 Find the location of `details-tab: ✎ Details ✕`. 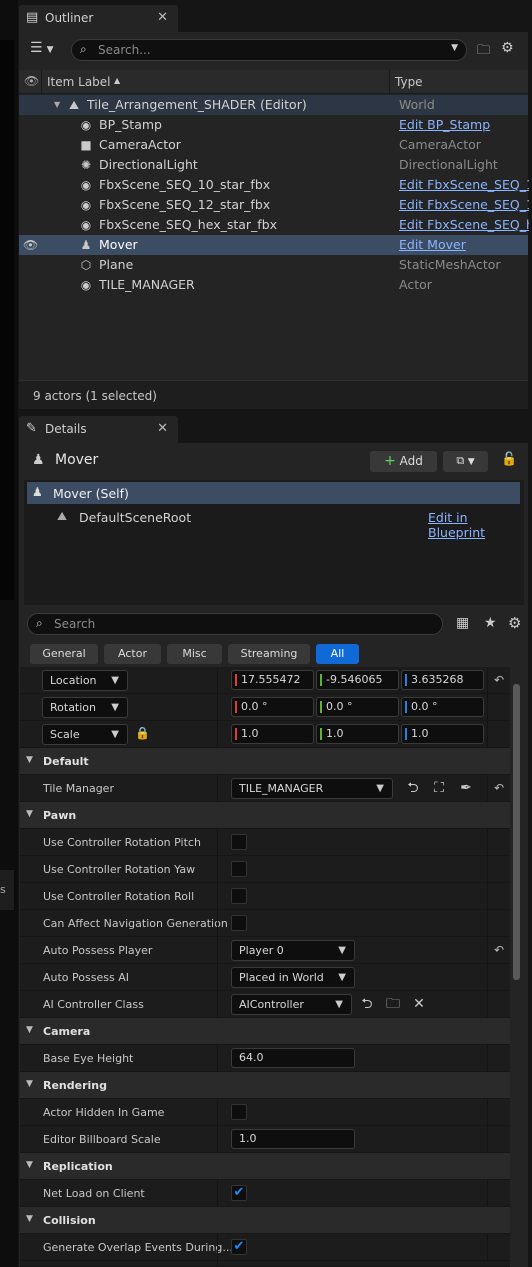

details-tab: ✎ Details ✕ is located at coordinates (98, 429).